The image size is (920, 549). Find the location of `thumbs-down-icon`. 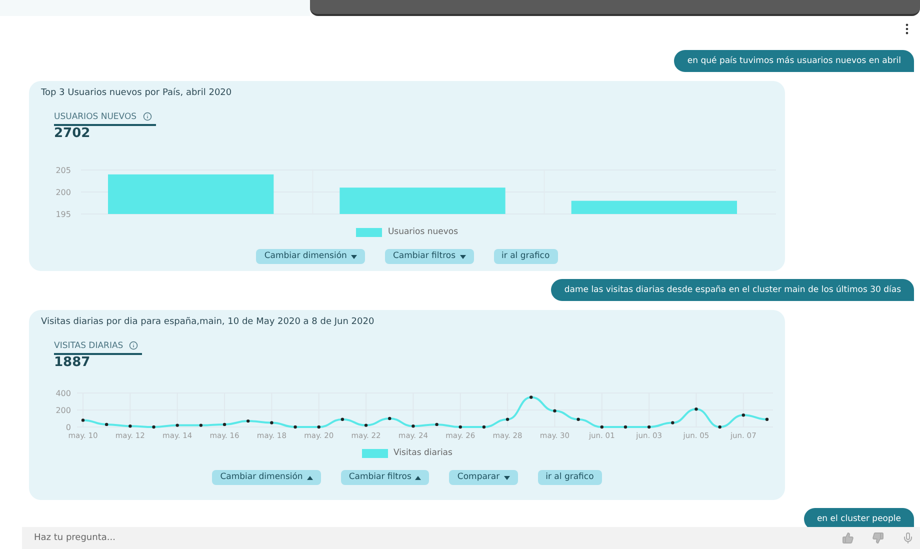

thumbs-down-icon is located at coordinates (878, 538).